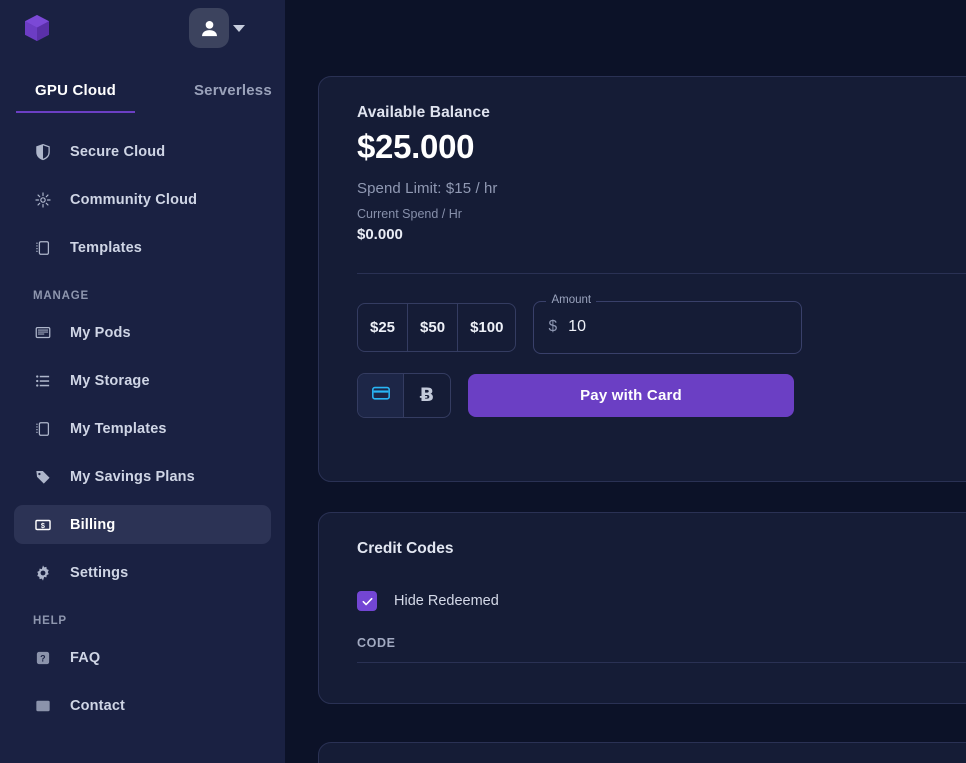  What do you see at coordinates (43, 381) in the screenshot?
I see `storage-list-icon` at bounding box center [43, 381].